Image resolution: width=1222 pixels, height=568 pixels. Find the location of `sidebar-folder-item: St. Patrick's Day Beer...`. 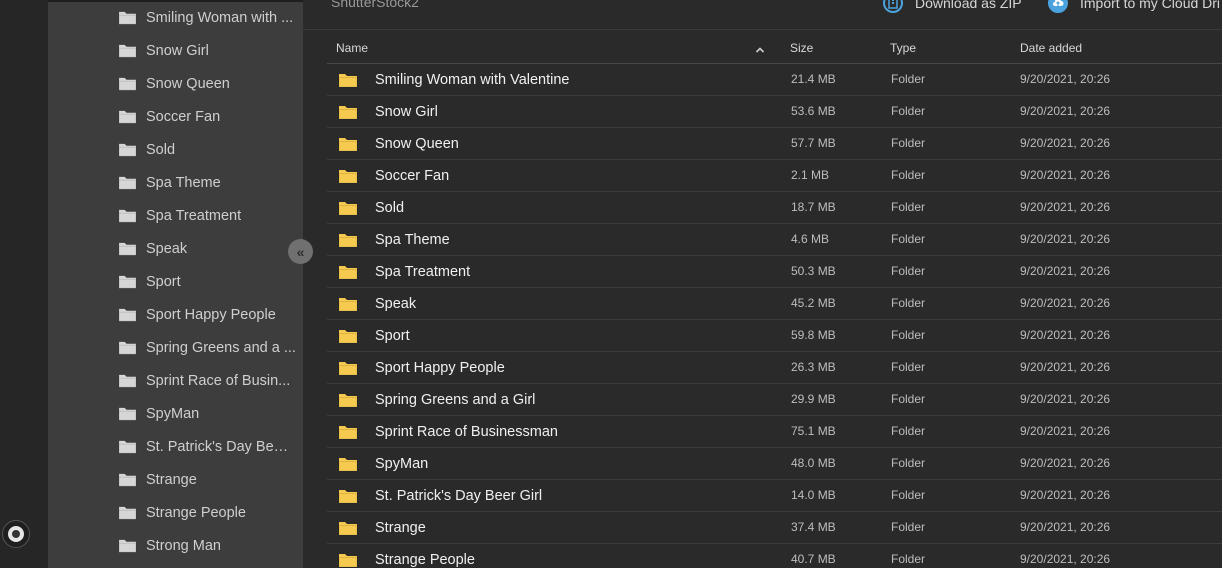

sidebar-folder-item: St. Patrick's Day Beer... is located at coordinates (175, 446).